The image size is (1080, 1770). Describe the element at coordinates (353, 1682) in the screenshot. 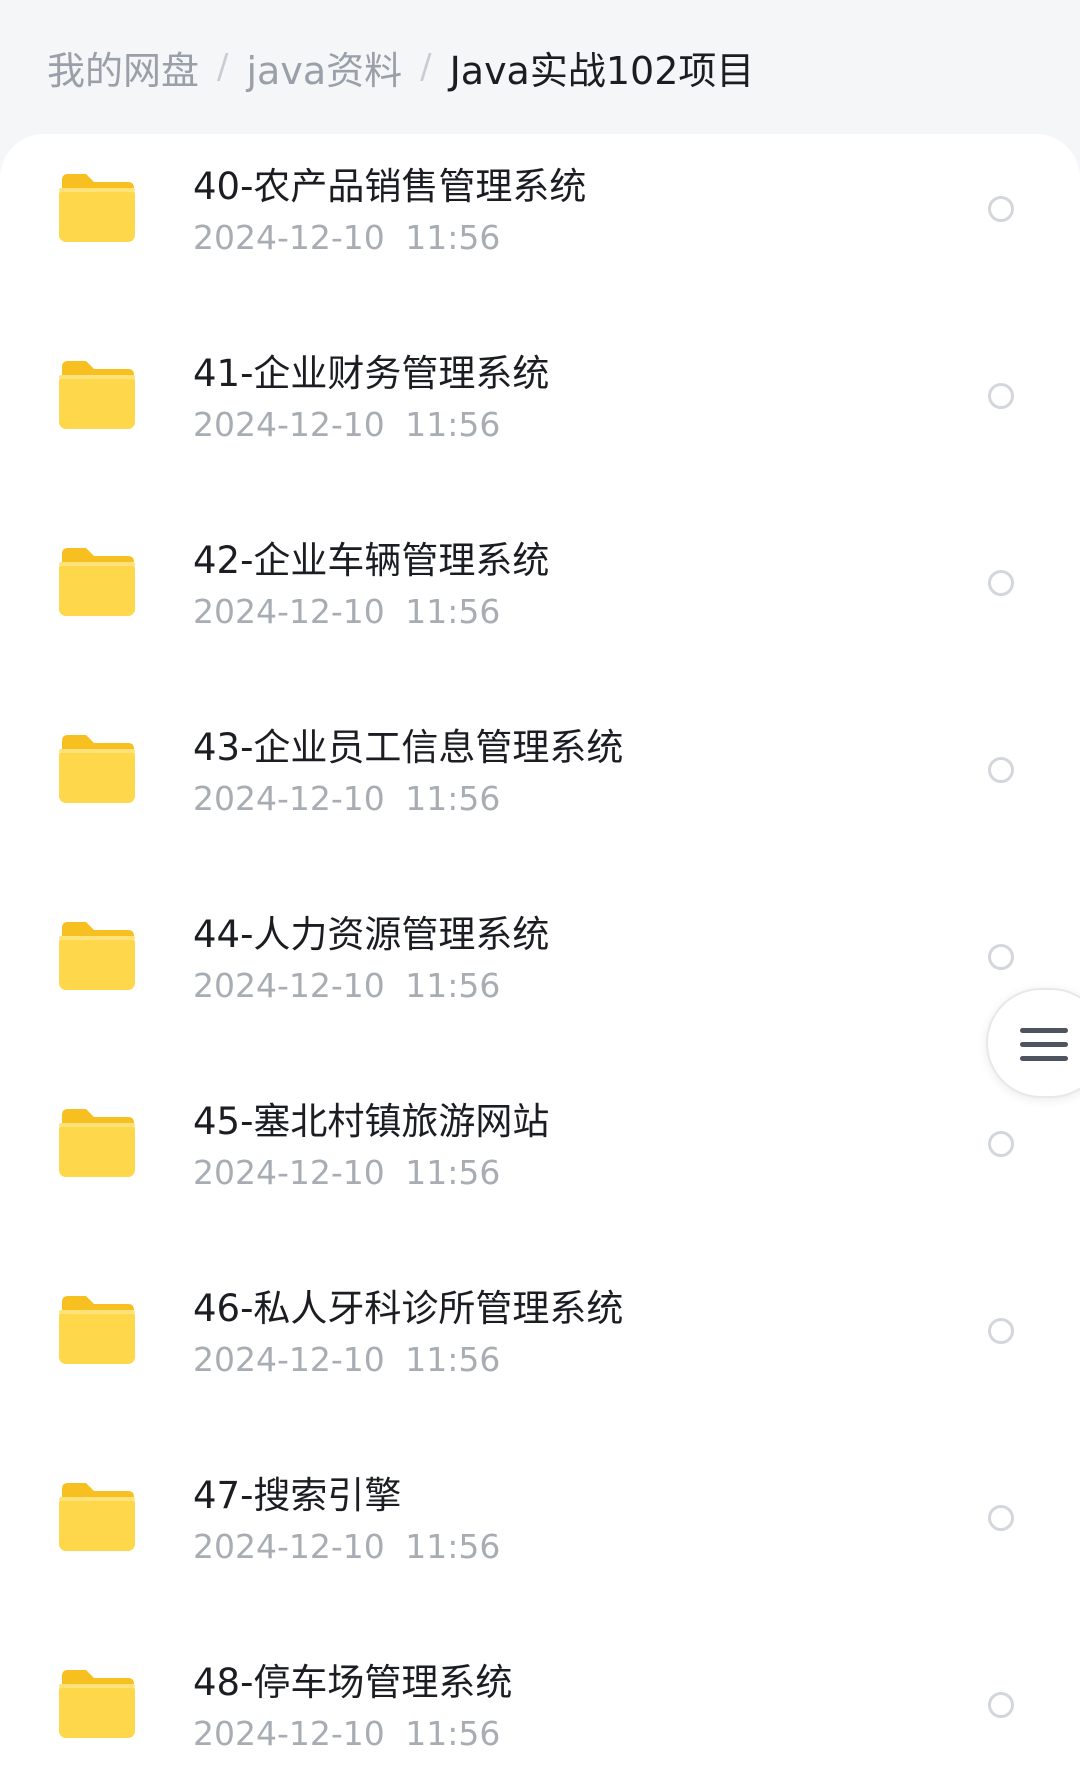

I see `file-name: 48-停车场管理系统` at that location.